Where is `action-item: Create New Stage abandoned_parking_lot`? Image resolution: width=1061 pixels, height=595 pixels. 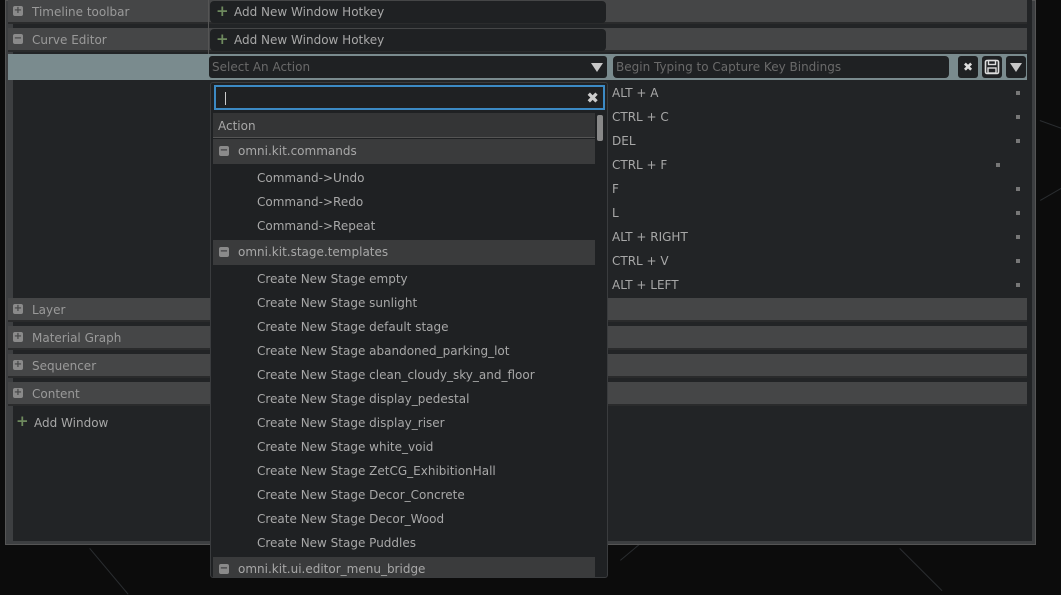
action-item: Create New Stage abandoned_parking_lot is located at coordinates (383, 351).